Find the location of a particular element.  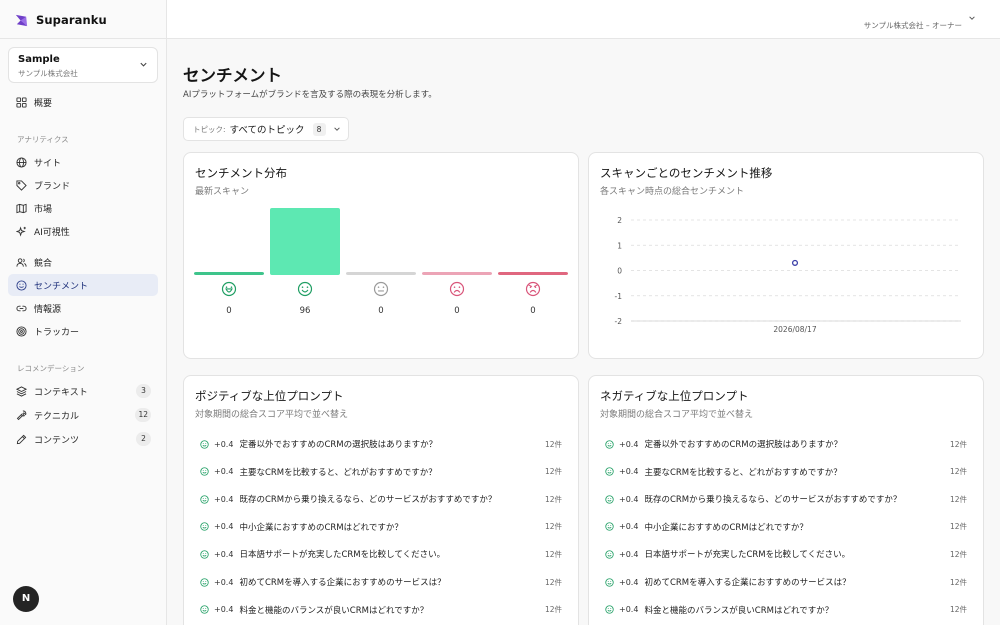

prompt-text: 初めてCRMを導入する企業におすすめのサービスは？ is located at coordinates (747, 583).